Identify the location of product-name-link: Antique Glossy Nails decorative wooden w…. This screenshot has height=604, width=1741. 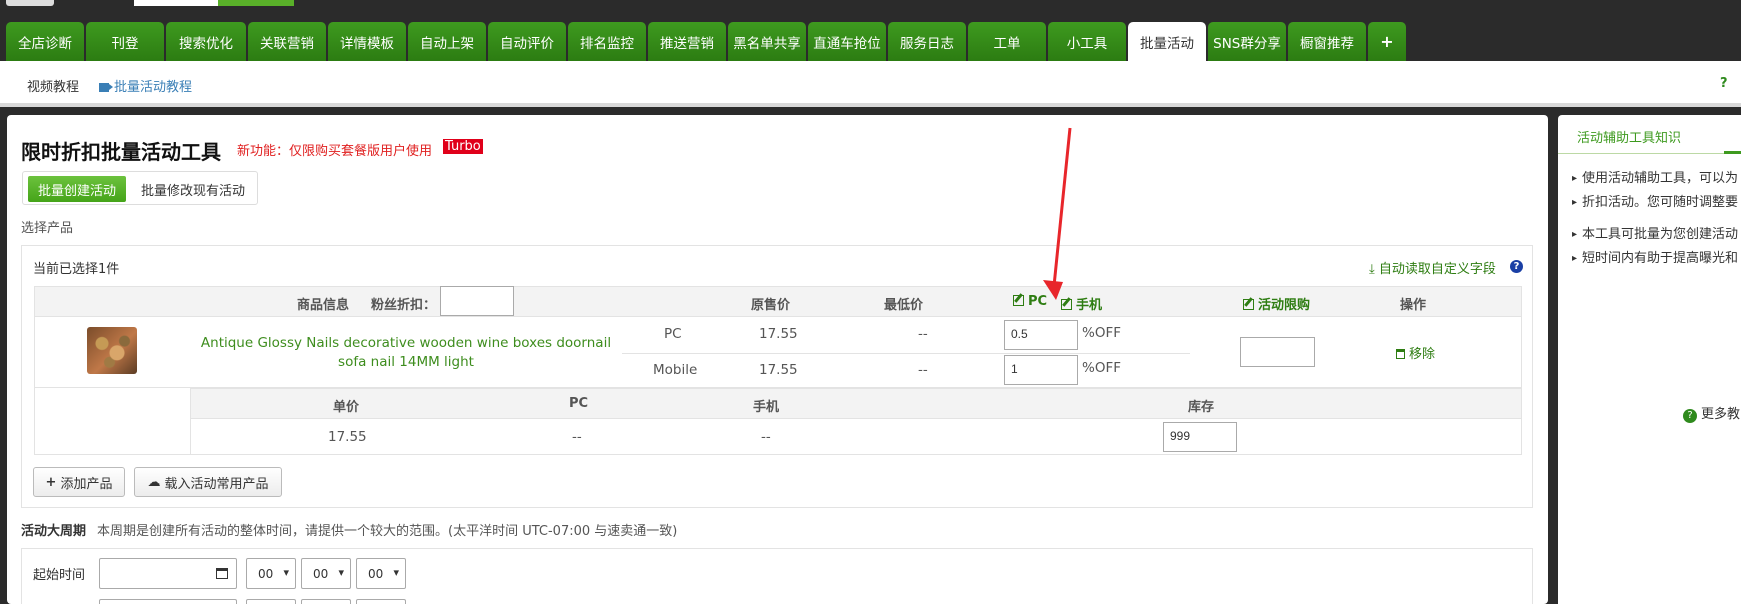
(406, 353).